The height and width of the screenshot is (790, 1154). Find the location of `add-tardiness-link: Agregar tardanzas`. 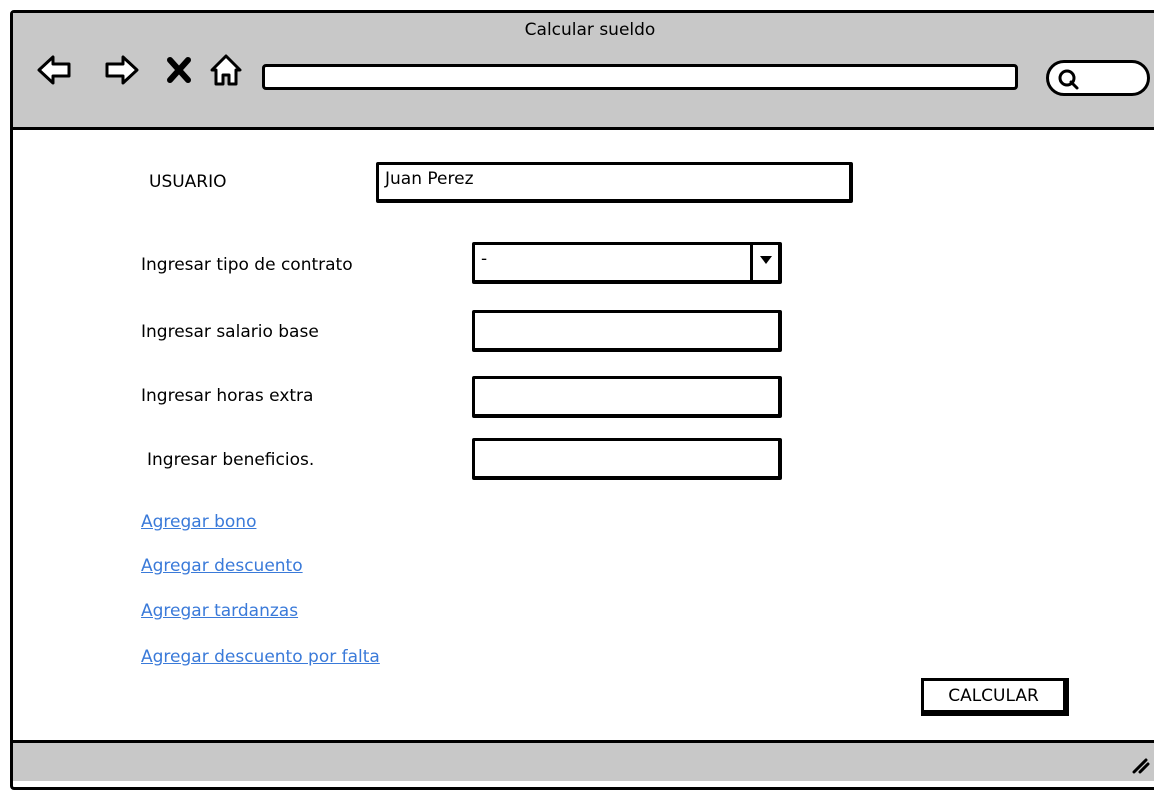

add-tardiness-link: Agregar tardanzas is located at coordinates (219, 611).